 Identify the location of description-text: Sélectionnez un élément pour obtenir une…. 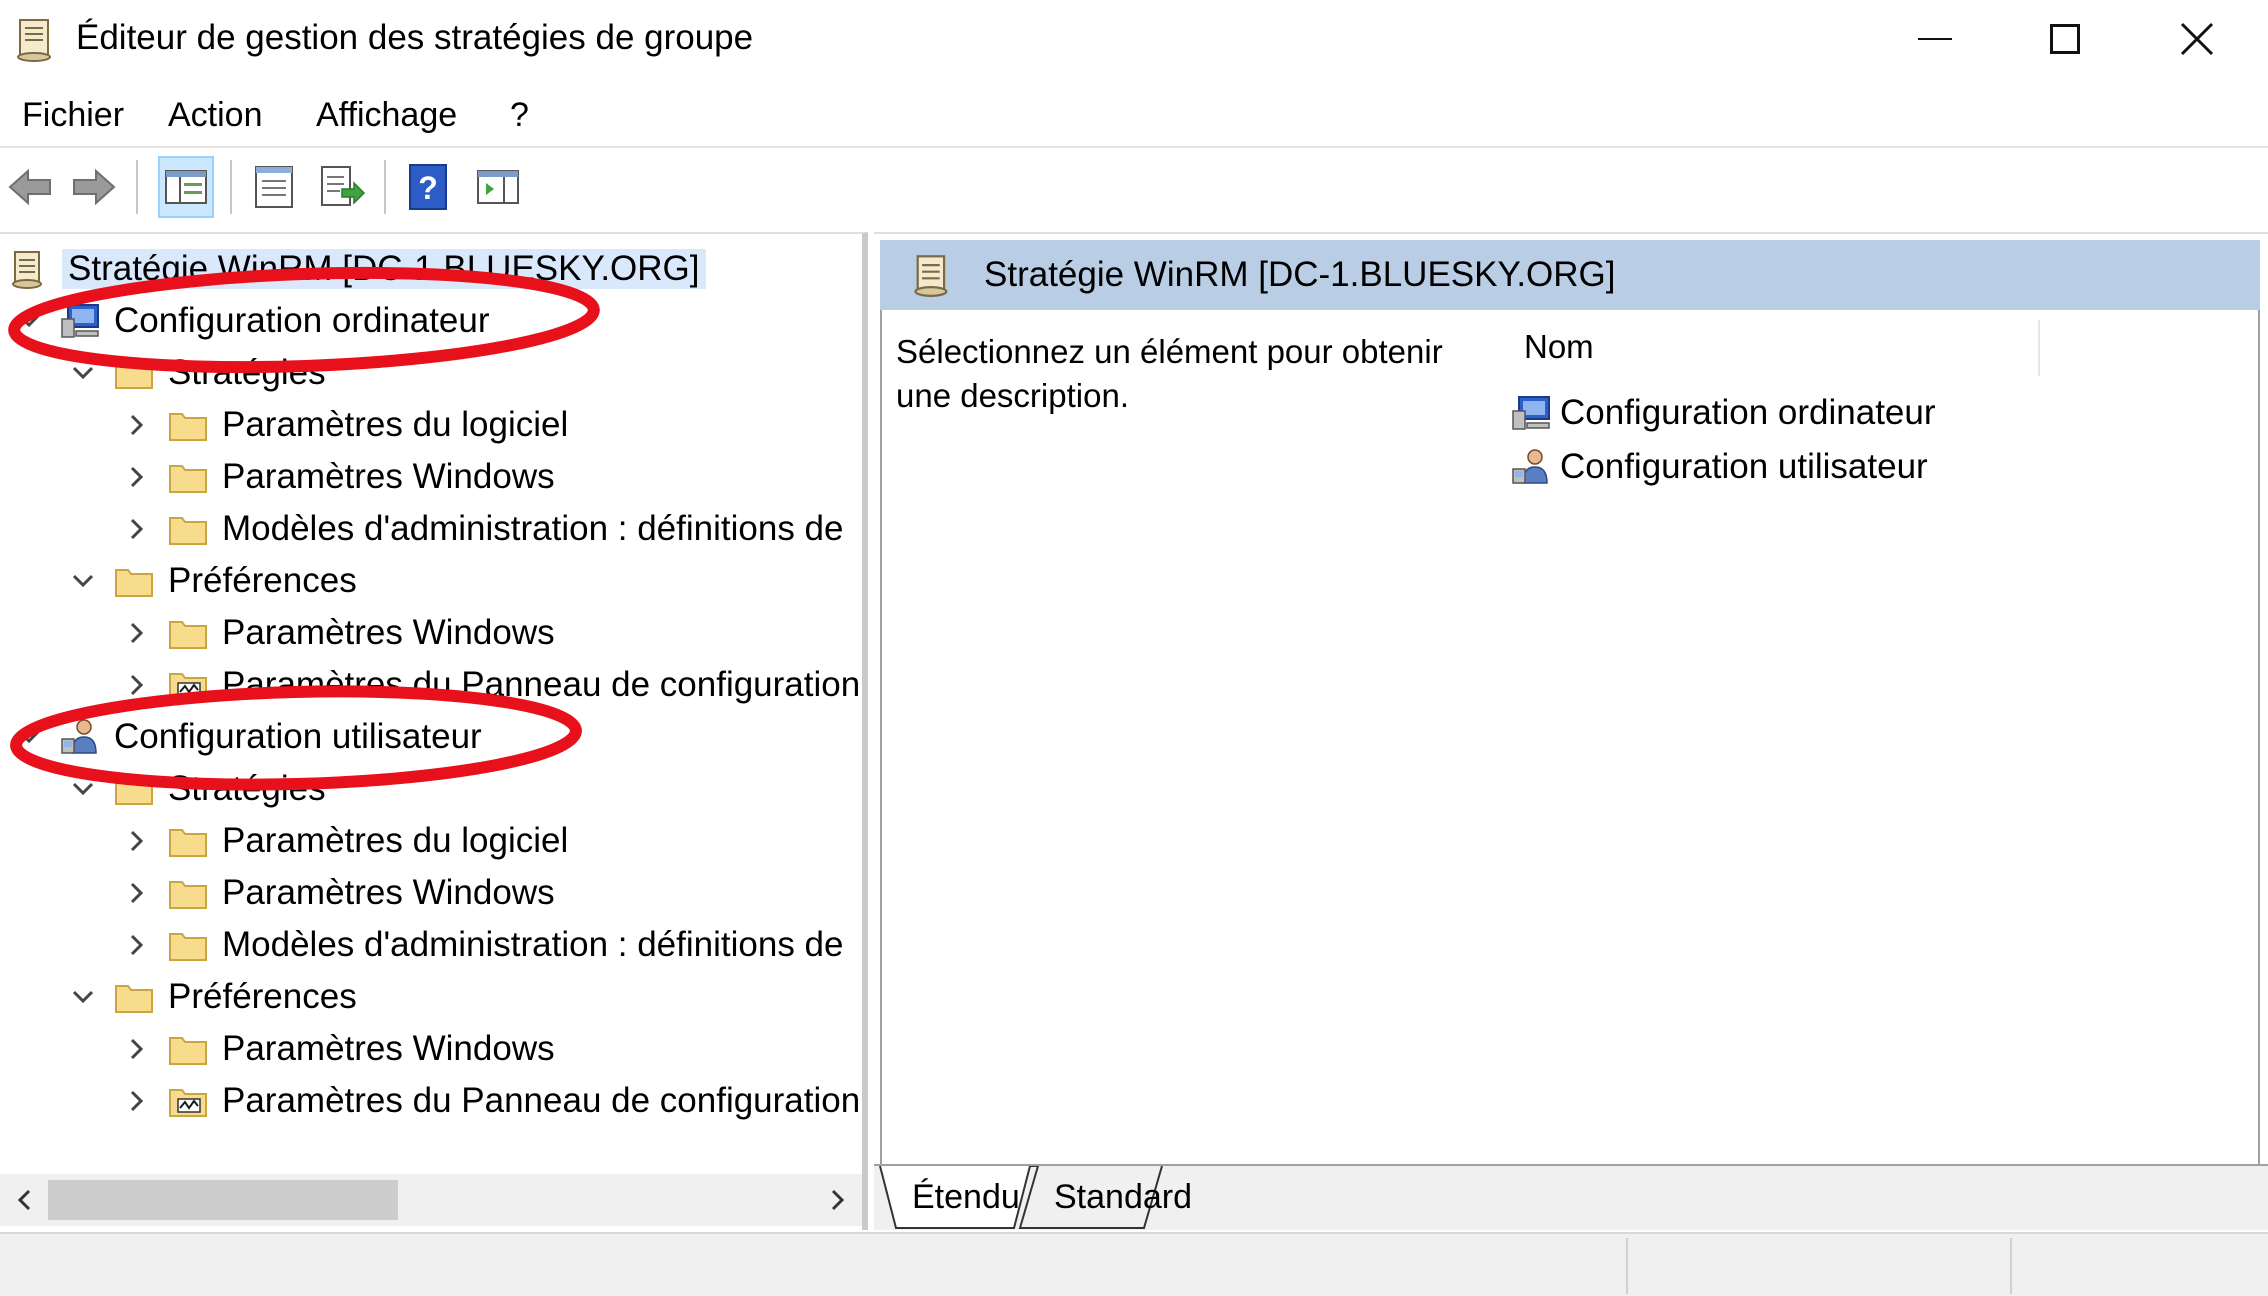
(1169, 373).